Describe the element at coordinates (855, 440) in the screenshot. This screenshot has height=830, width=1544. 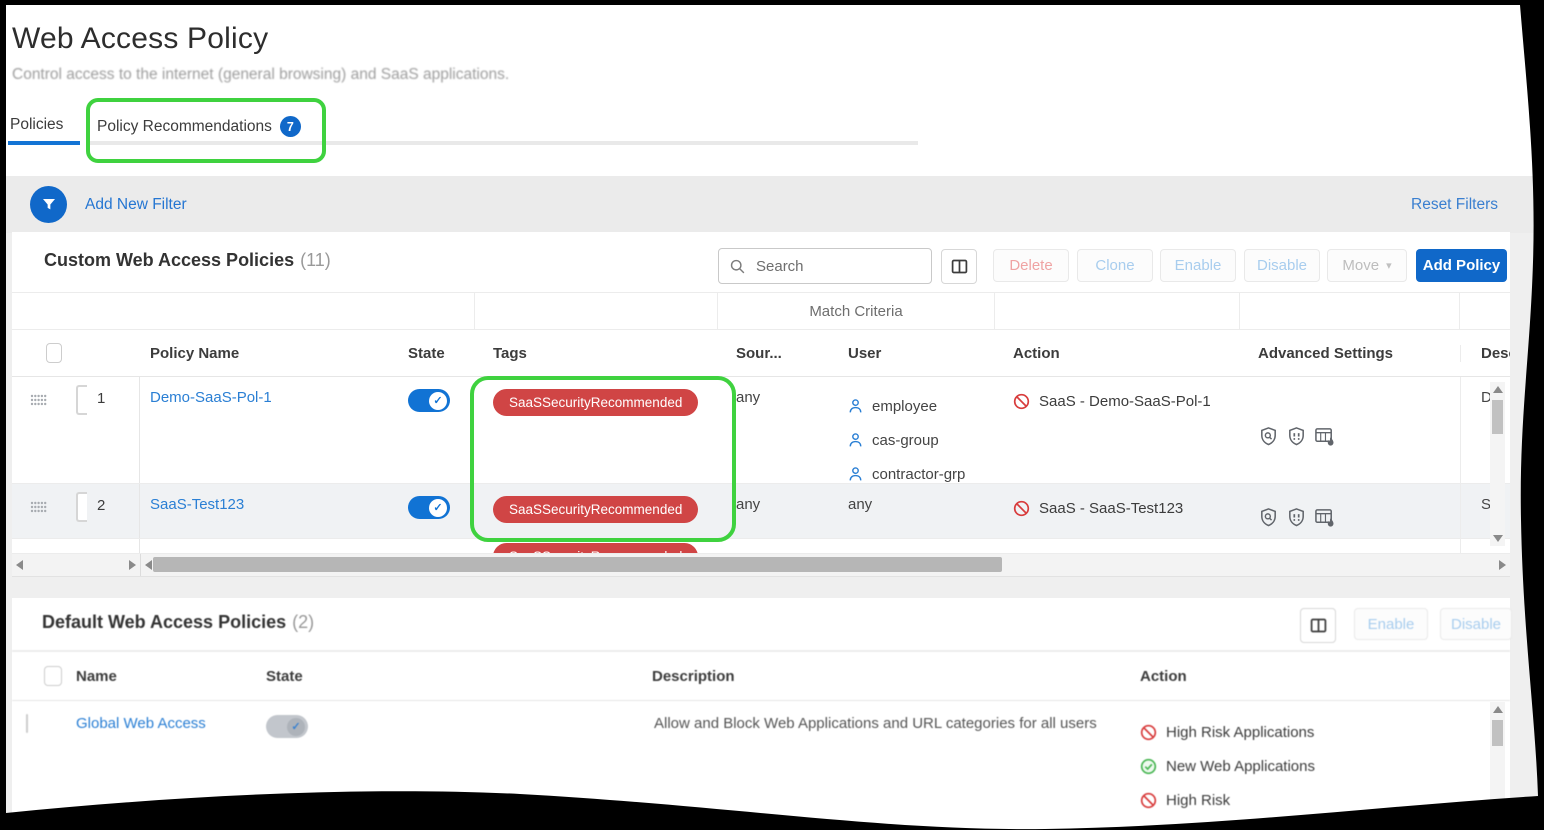
I see `user-icon` at that location.